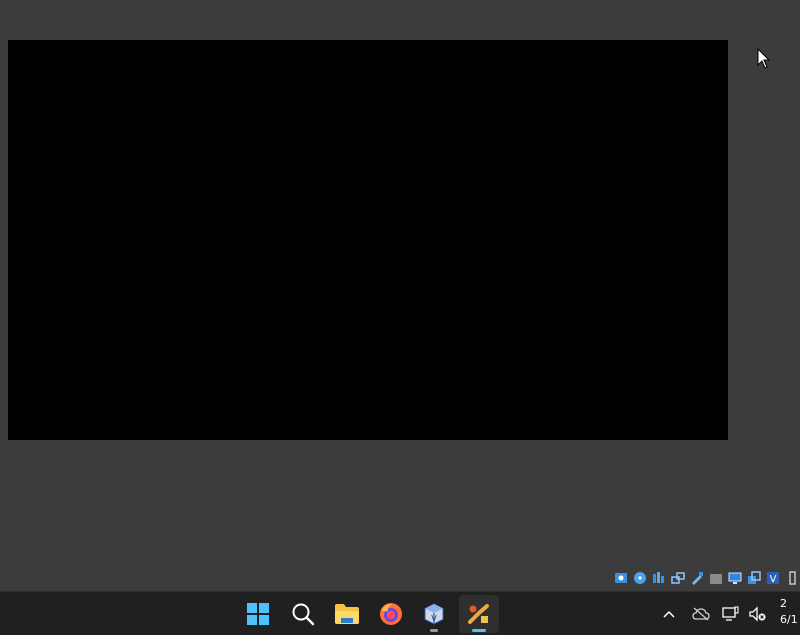 The height and width of the screenshot is (635, 800). Describe the element at coordinates (790, 612) in the screenshot. I see `clock: 2 6/1` at that location.